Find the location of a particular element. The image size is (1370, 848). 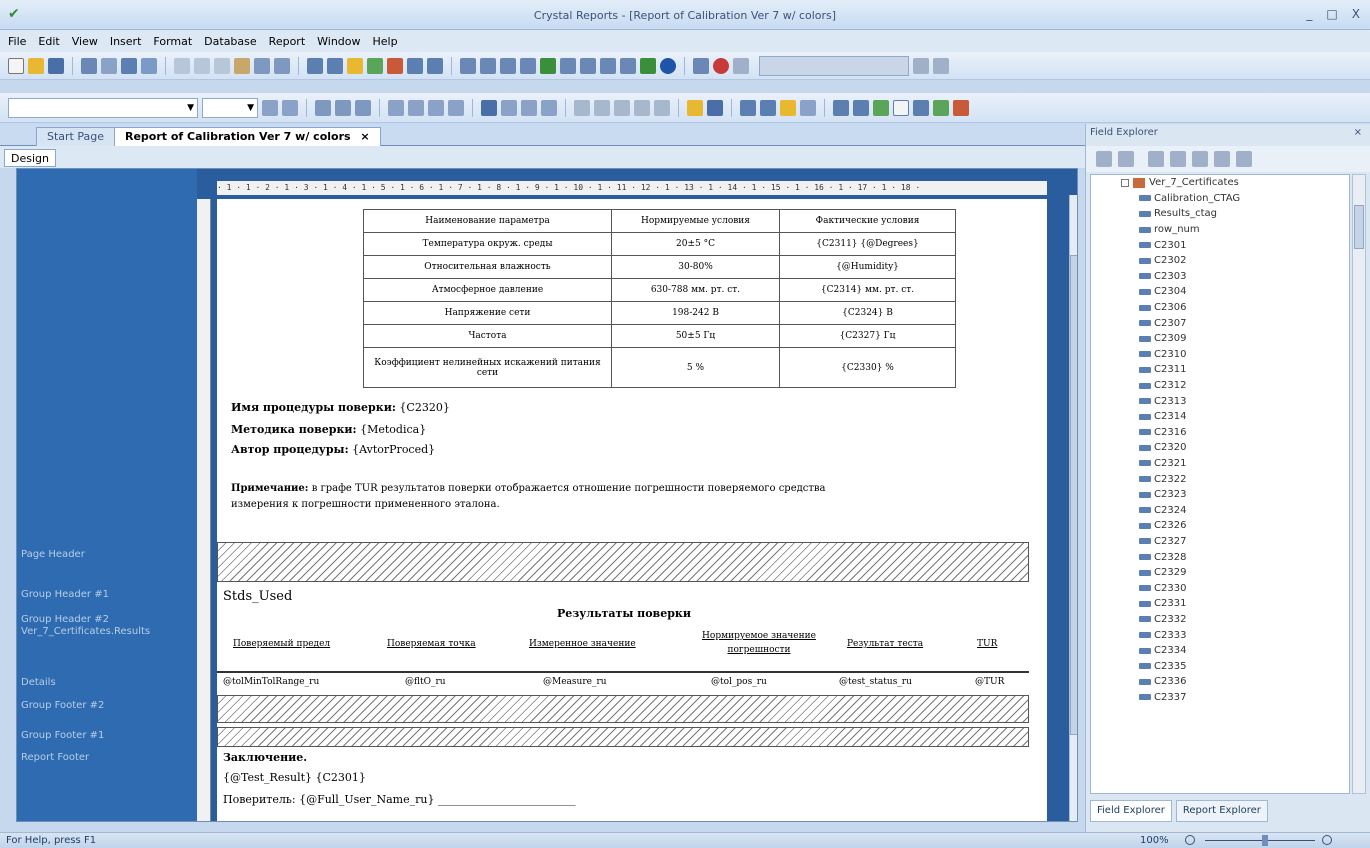

italic-icon is located at coordinates (343, 107).